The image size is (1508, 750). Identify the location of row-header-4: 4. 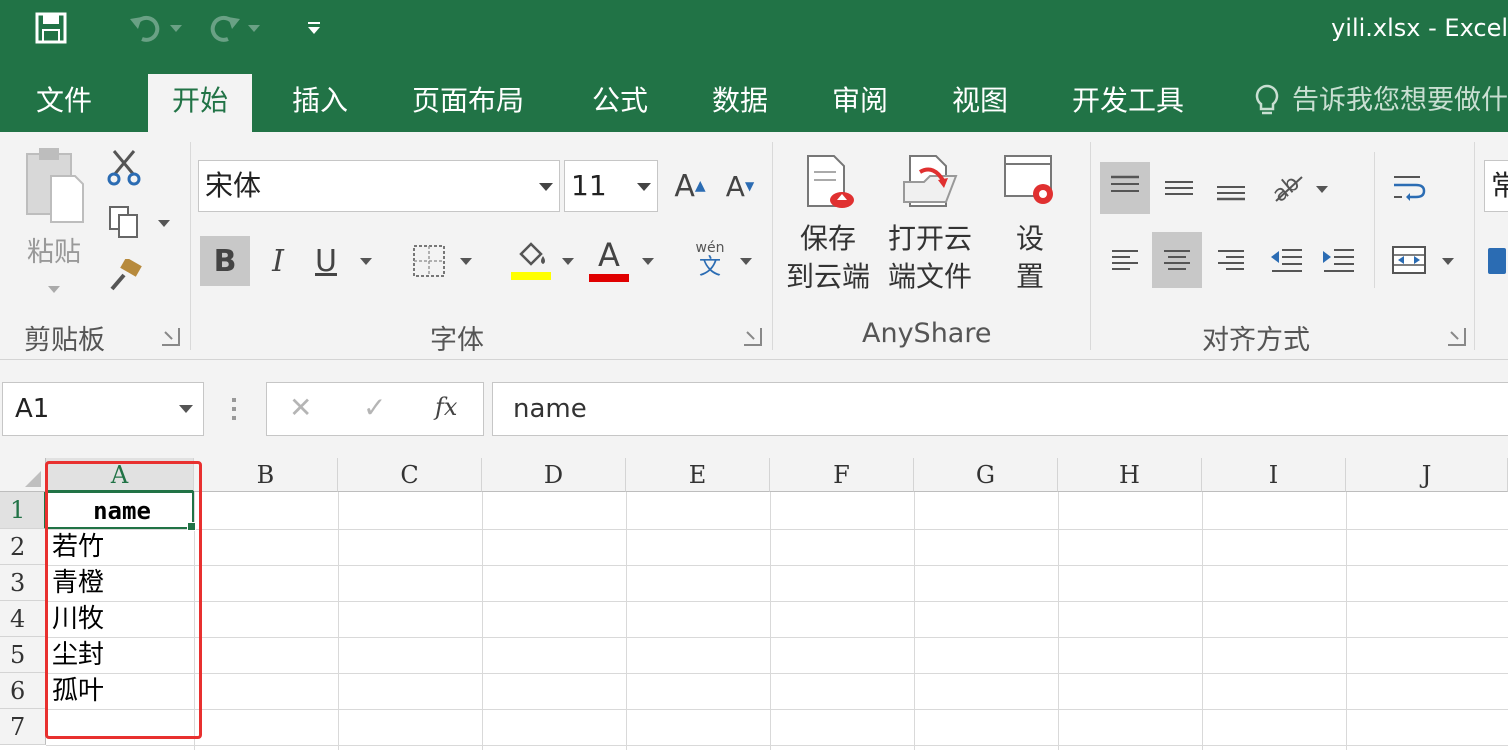
(23, 619).